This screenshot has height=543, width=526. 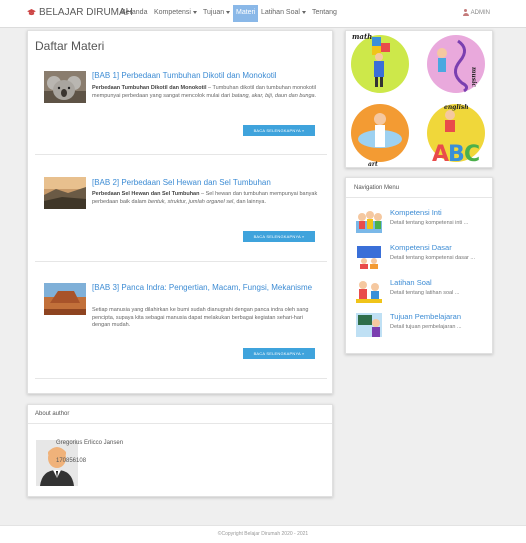 I want to click on children-reading-icon, so click(x=369, y=221).